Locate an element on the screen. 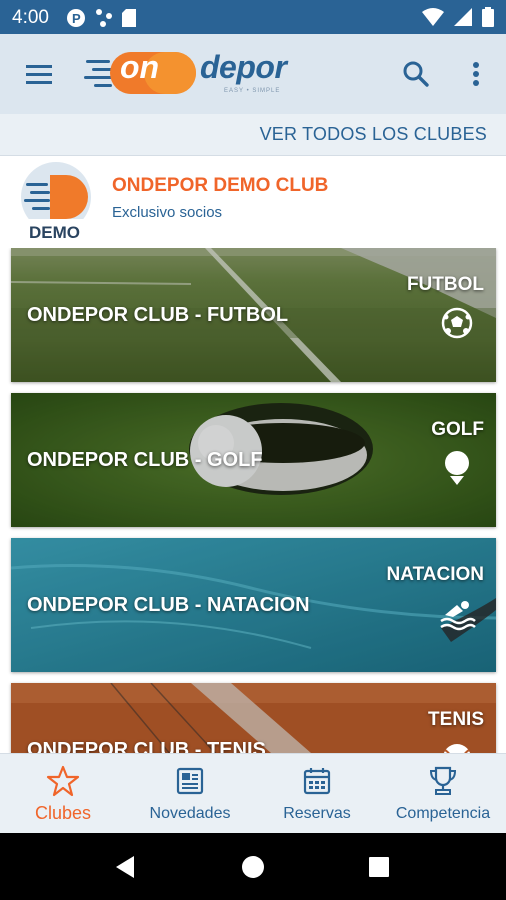 The height and width of the screenshot is (900, 506). card-sport-label: TENIS is located at coordinates (456, 719).